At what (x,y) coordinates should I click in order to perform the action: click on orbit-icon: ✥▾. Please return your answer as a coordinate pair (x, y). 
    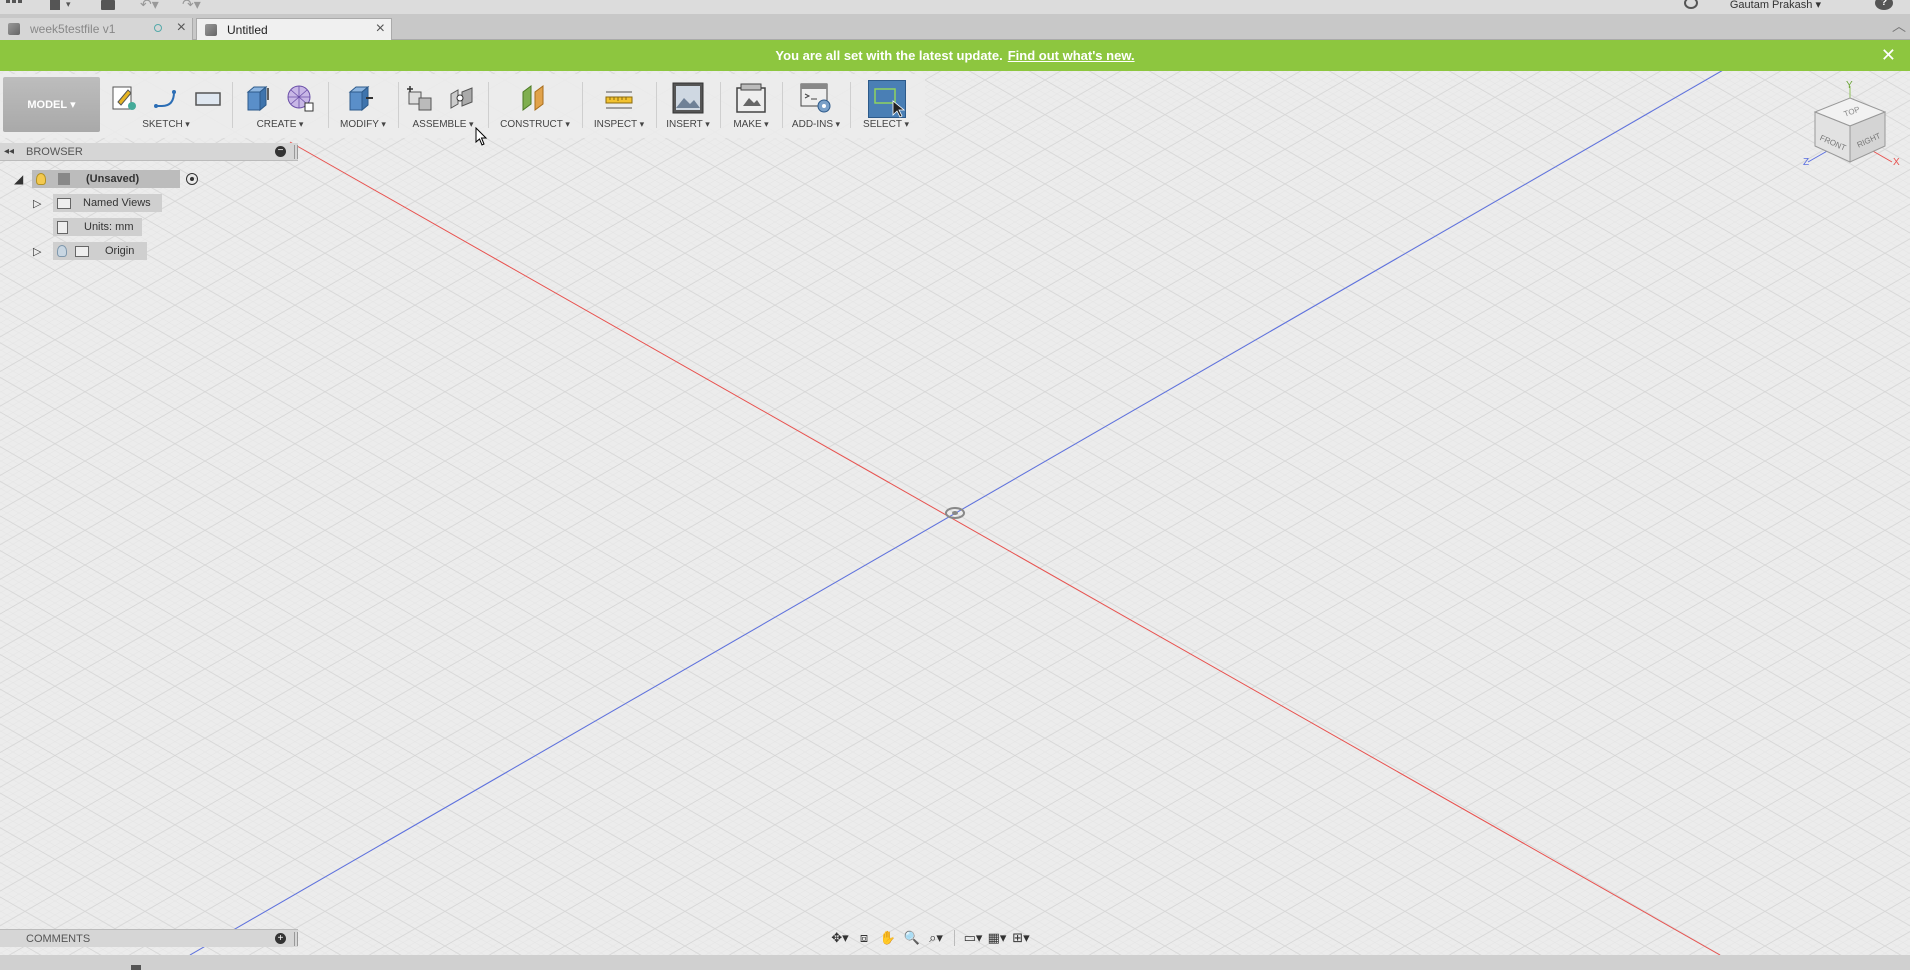
    Looking at the image, I should click on (840, 938).